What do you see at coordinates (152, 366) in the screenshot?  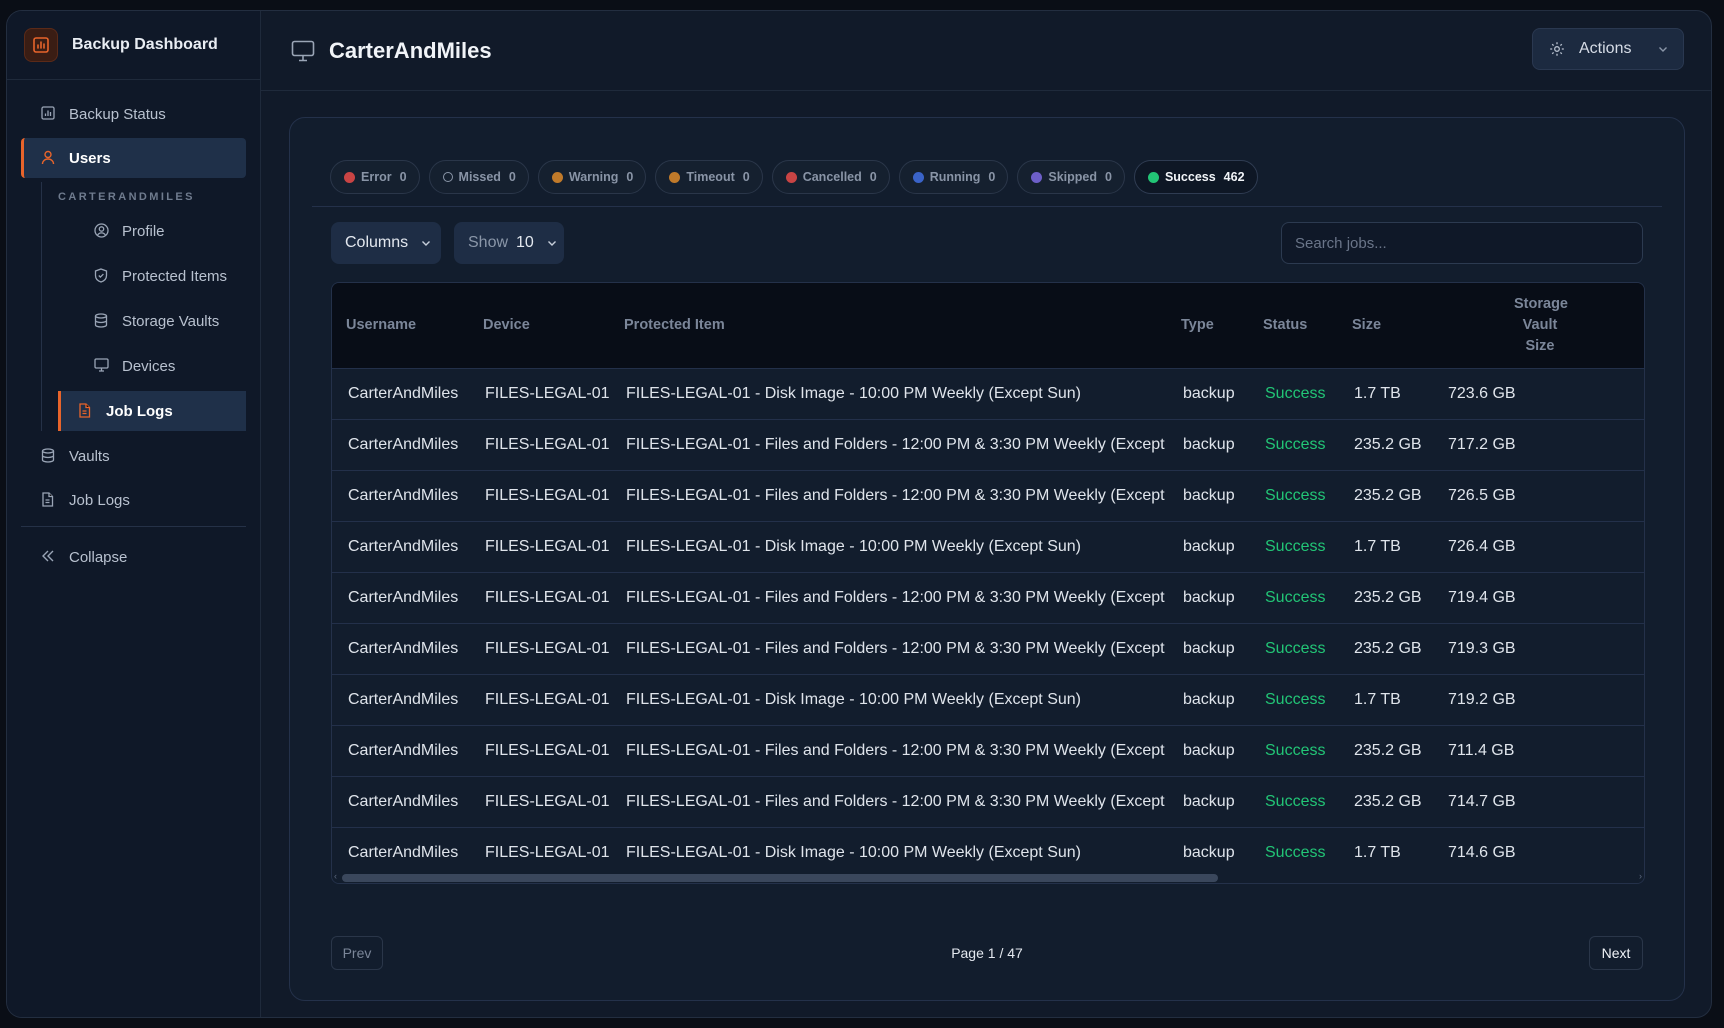 I see `sidebar-item-devices: Devices` at bounding box center [152, 366].